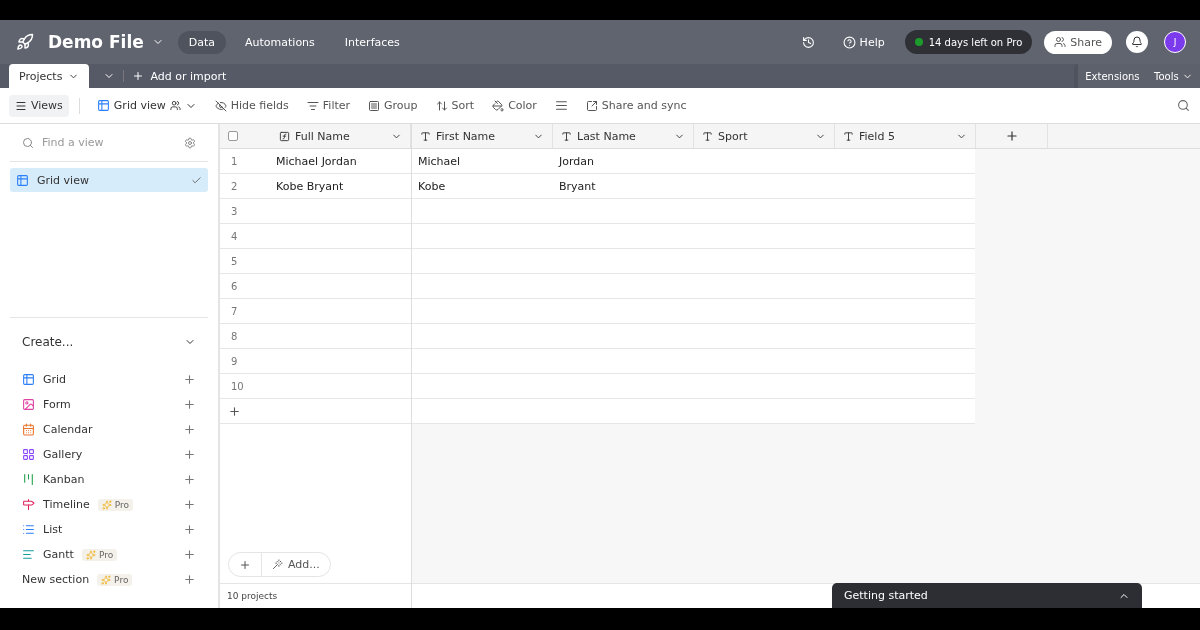 This screenshot has width=1200, height=630. What do you see at coordinates (28, 429) in the screenshot?
I see `calendar-icon` at bounding box center [28, 429].